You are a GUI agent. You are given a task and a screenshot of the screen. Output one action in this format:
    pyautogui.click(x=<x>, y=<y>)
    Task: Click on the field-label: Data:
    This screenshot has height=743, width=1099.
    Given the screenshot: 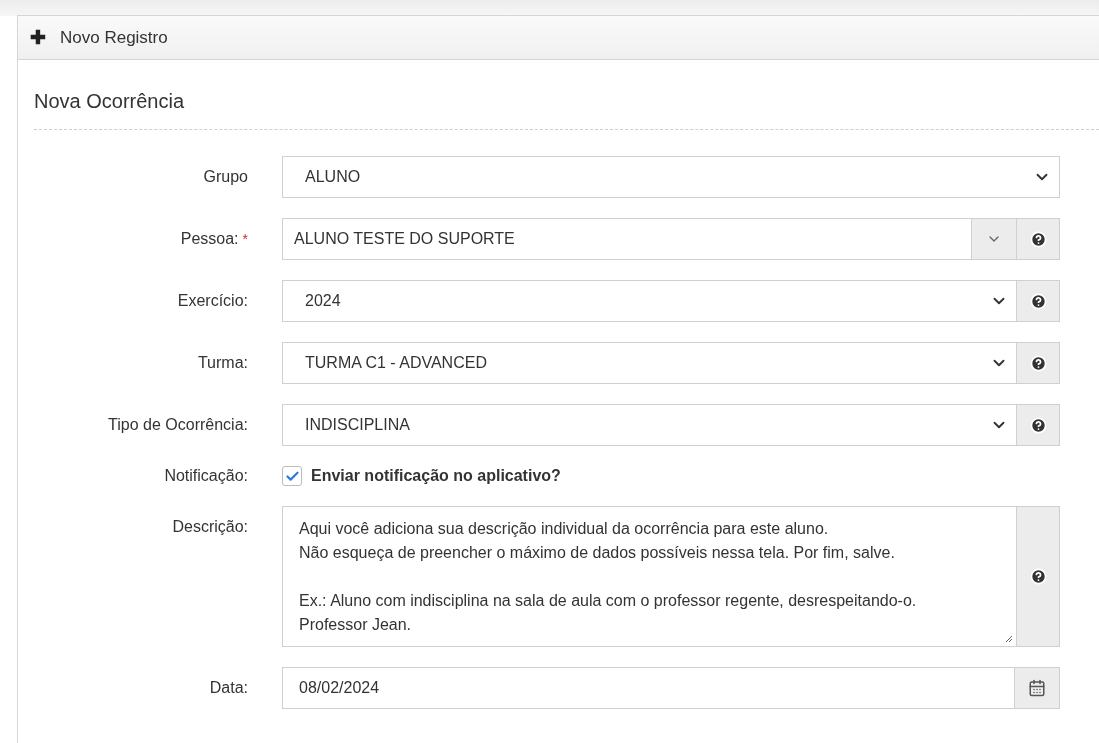 What is the action you would take?
    pyautogui.click(x=228, y=687)
    